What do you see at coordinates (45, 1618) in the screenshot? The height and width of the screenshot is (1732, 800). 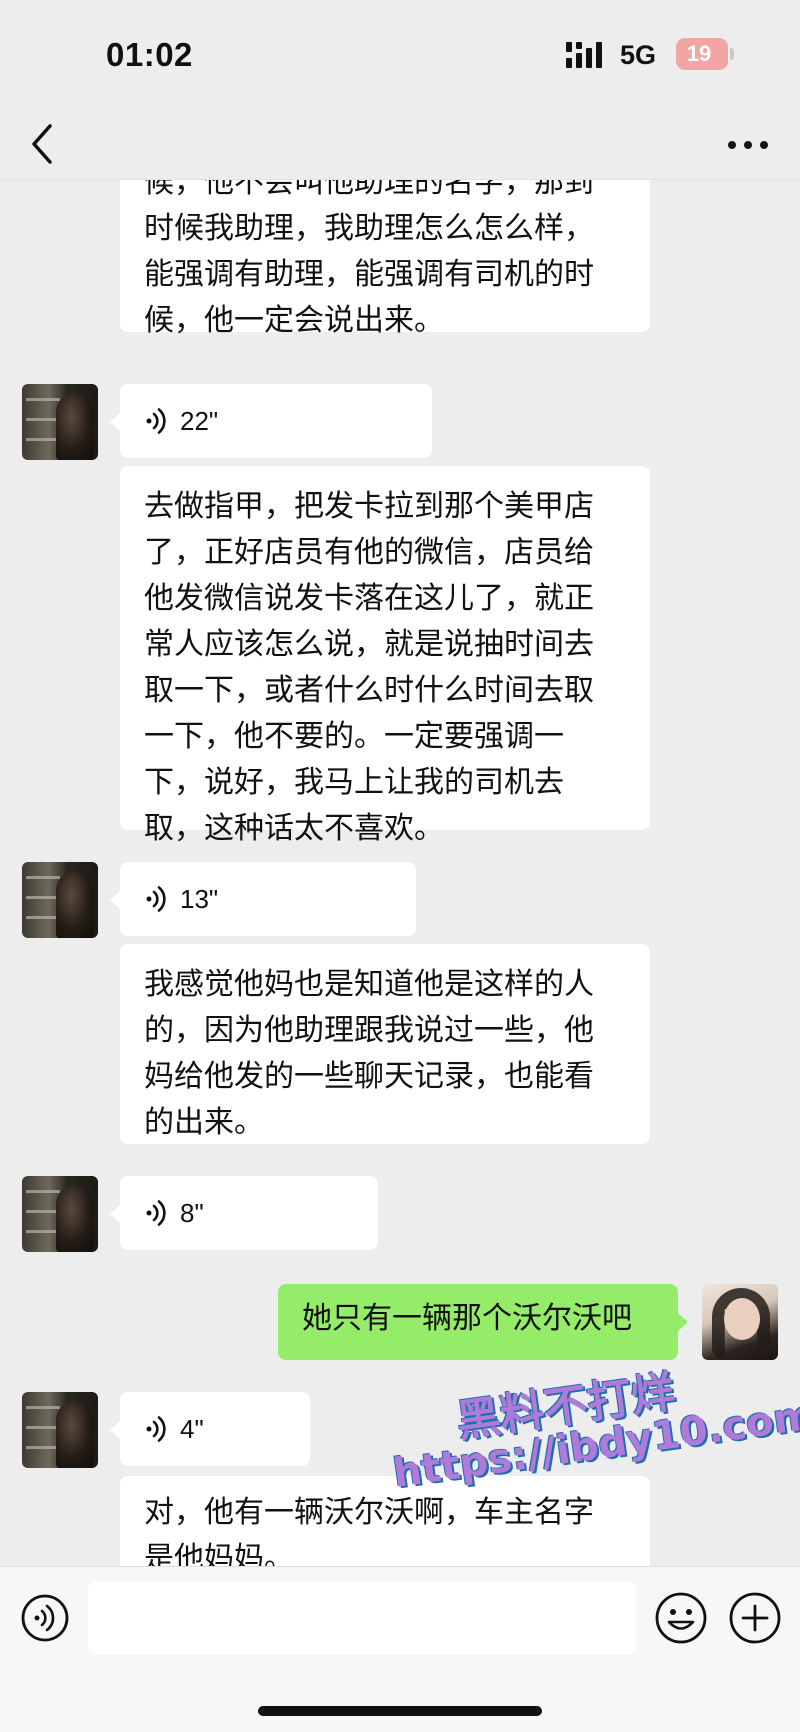 I see `voice-mode-icon` at bounding box center [45, 1618].